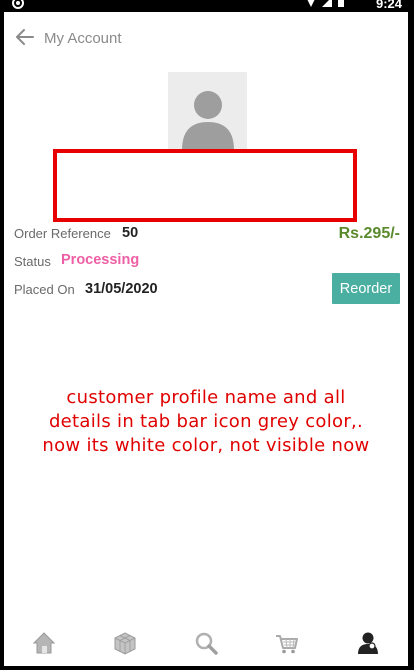 The height and width of the screenshot is (670, 414). I want to click on status-value: Processing, so click(100, 260).